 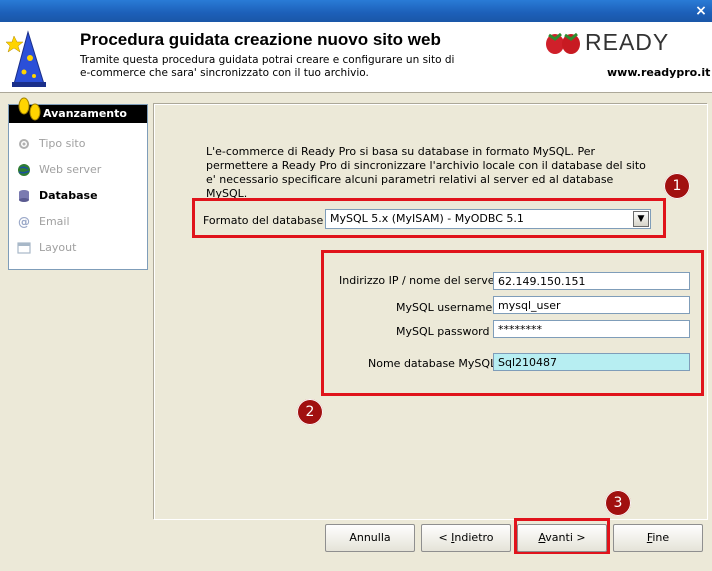 I want to click on step-badge-3: 3, so click(x=618, y=503).